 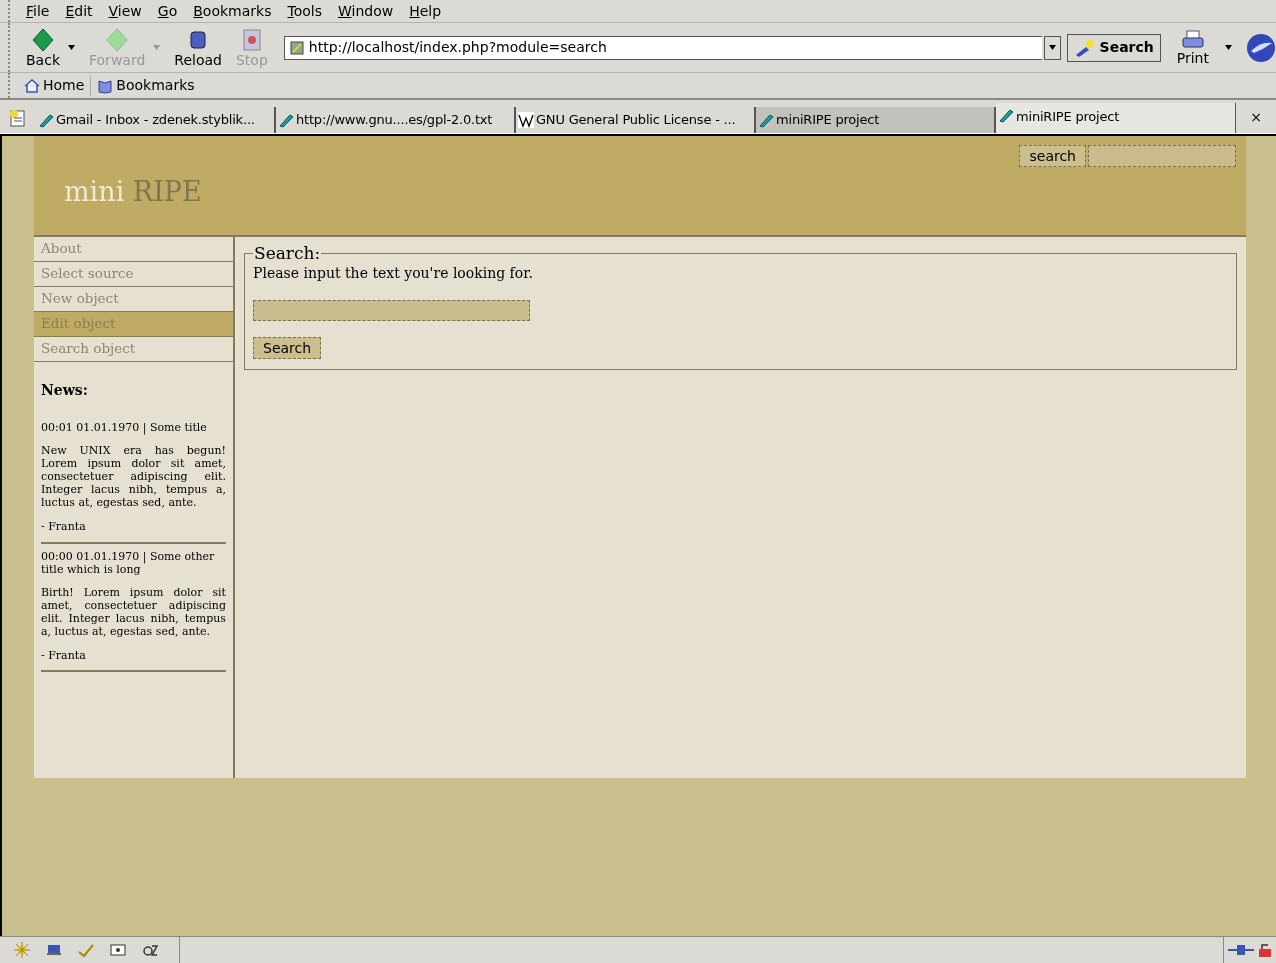 What do you see at coordinates (1192, 39) in the screenshot?
I see `printer-icon` at bounding box center [1192, 39].